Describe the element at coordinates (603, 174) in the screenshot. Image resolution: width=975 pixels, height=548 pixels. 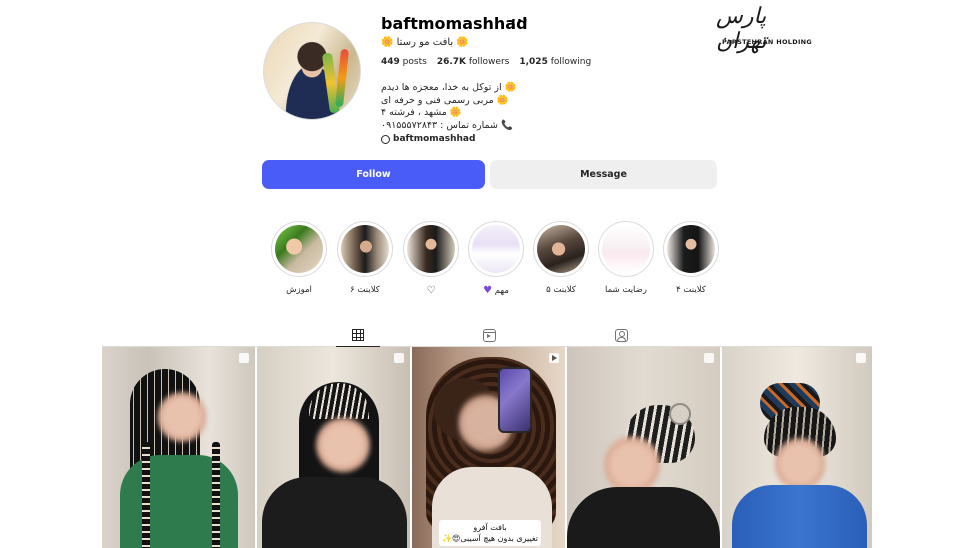
I see `message-button: Message` at that location.